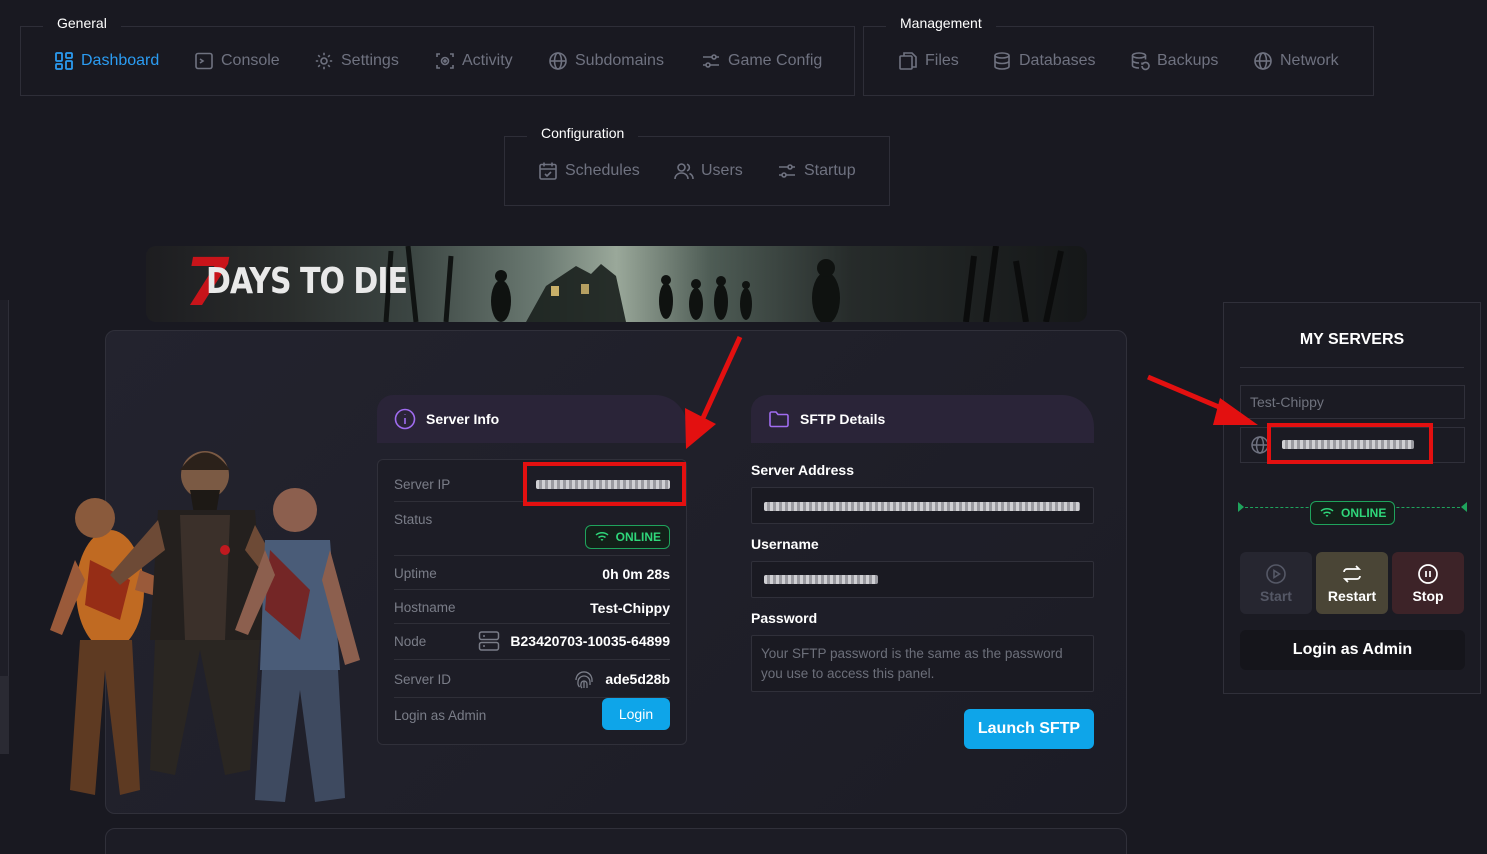  Describe the element at coordinates (1464, 507) in the screenshot. I see `status-line-right-arrow` at that location.